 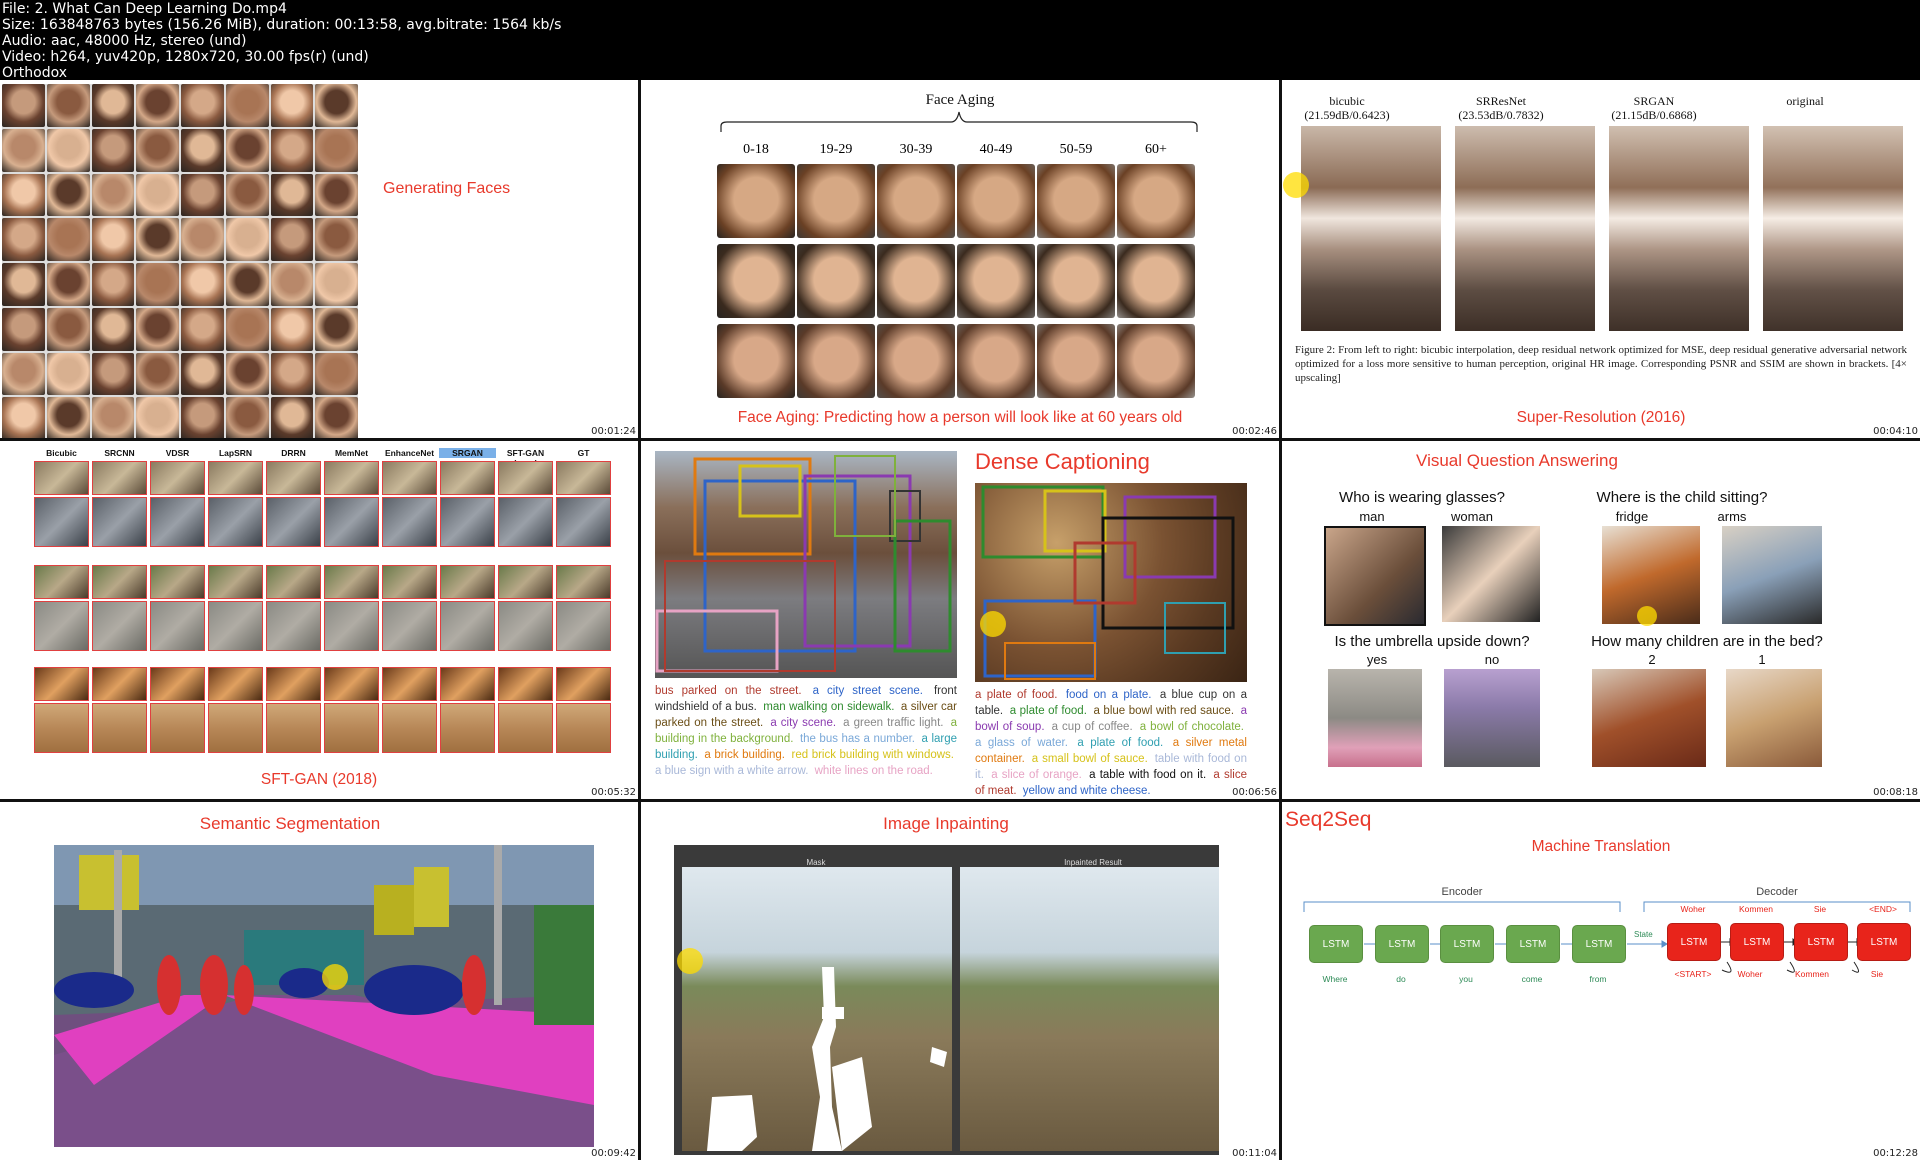 What do you see at coordinates (1693, 974) in the screenshot?
I see `decoder-input-word: <START>` at bounding box center [1693, 974].